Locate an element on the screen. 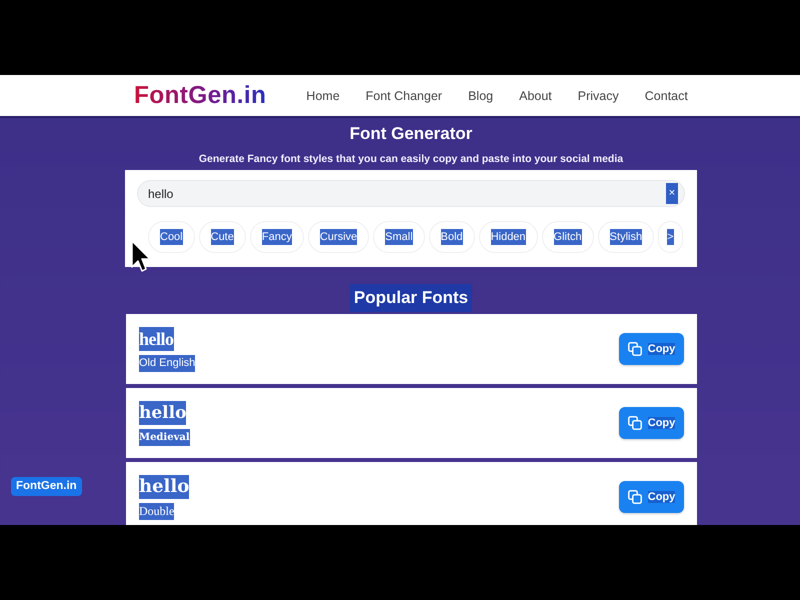  style-chip: Cursive is located at coordinates (339, 237).